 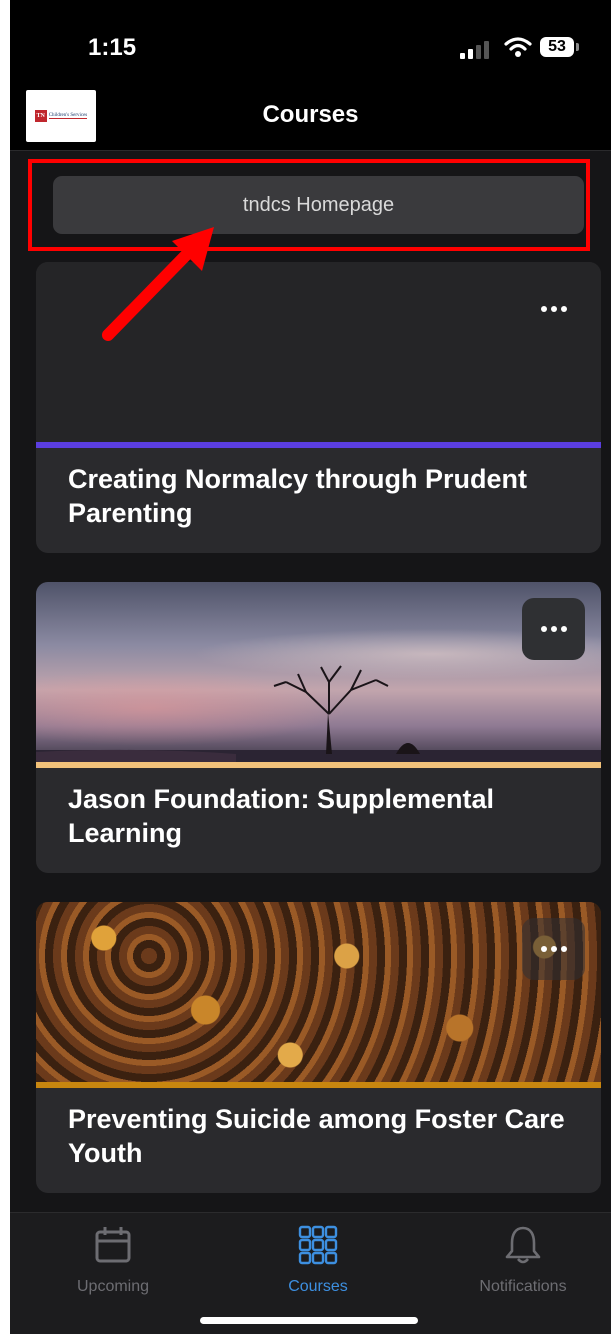 I want to click on tab-upcoming: Upcoming, so click(x=113, y=1260).